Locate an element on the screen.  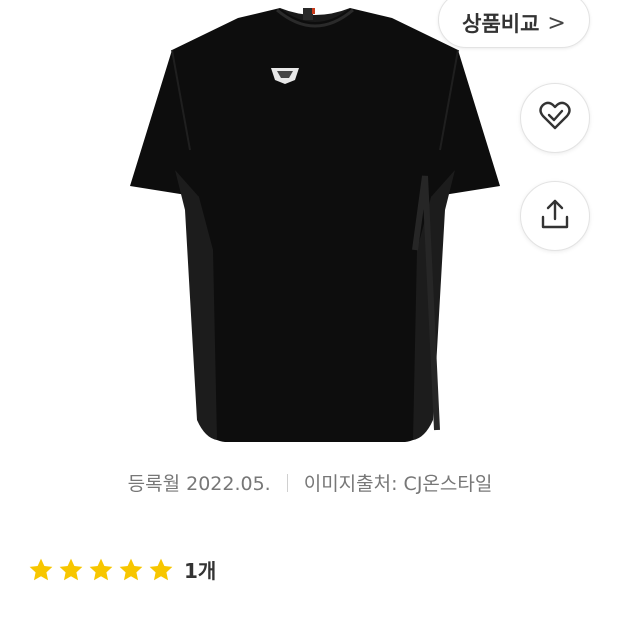
share-button is located at coordinates (555, 216).